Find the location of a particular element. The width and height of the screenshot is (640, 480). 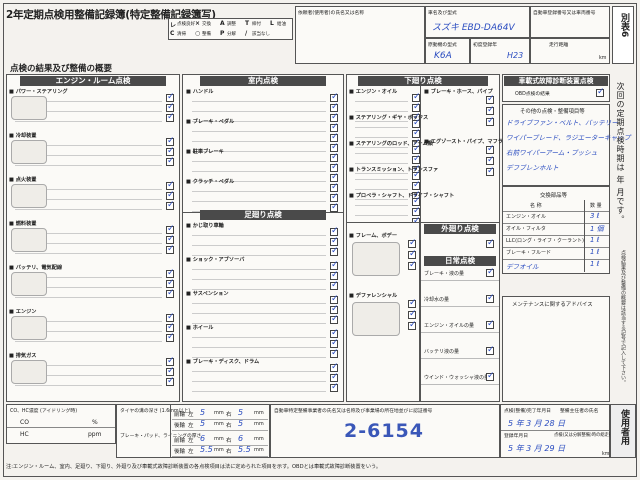

legend-text: 給油 is located at coordinates (281, 24).